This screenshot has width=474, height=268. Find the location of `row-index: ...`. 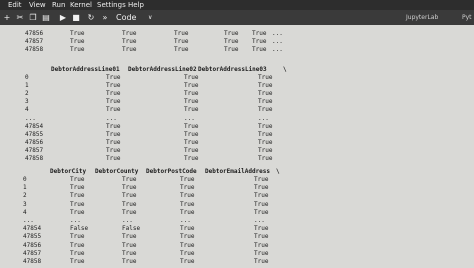

row-index: ... is located at coordinates (30, 118).